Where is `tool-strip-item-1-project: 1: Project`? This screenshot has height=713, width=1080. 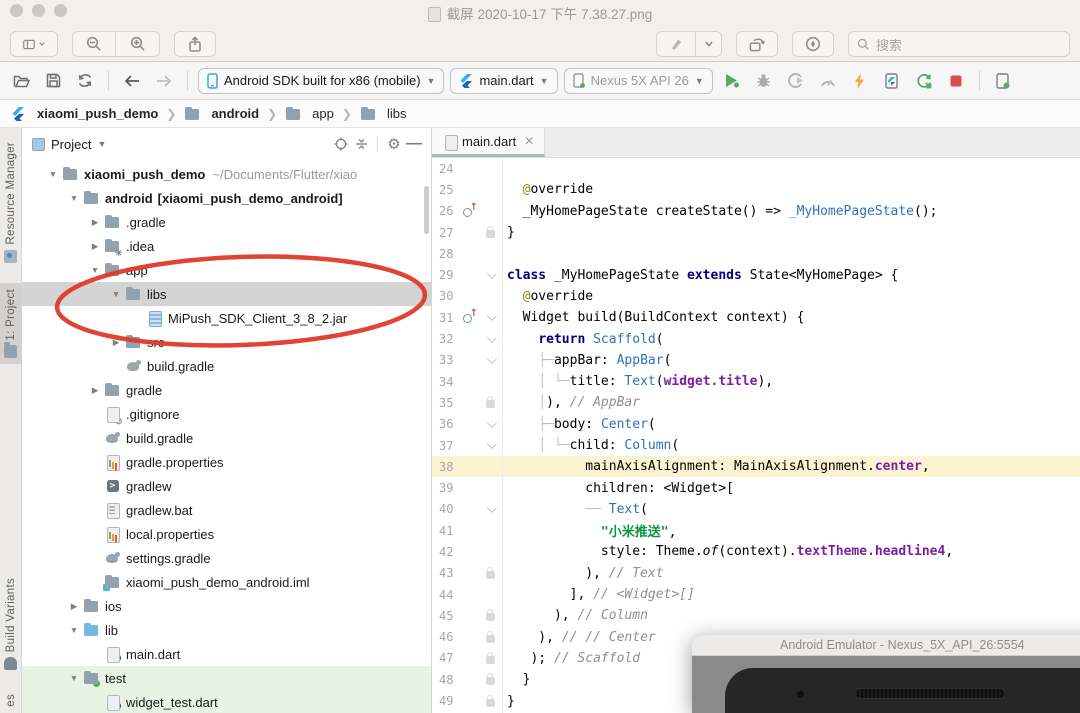 tool-strip-item-1-project: 1: Project is located at coordinates (11, 323).